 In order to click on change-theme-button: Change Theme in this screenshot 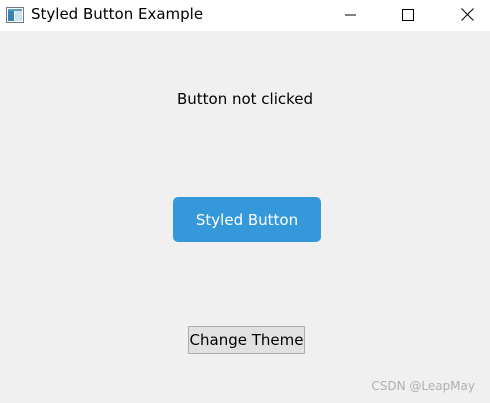, I will do `click(246, 340)`.